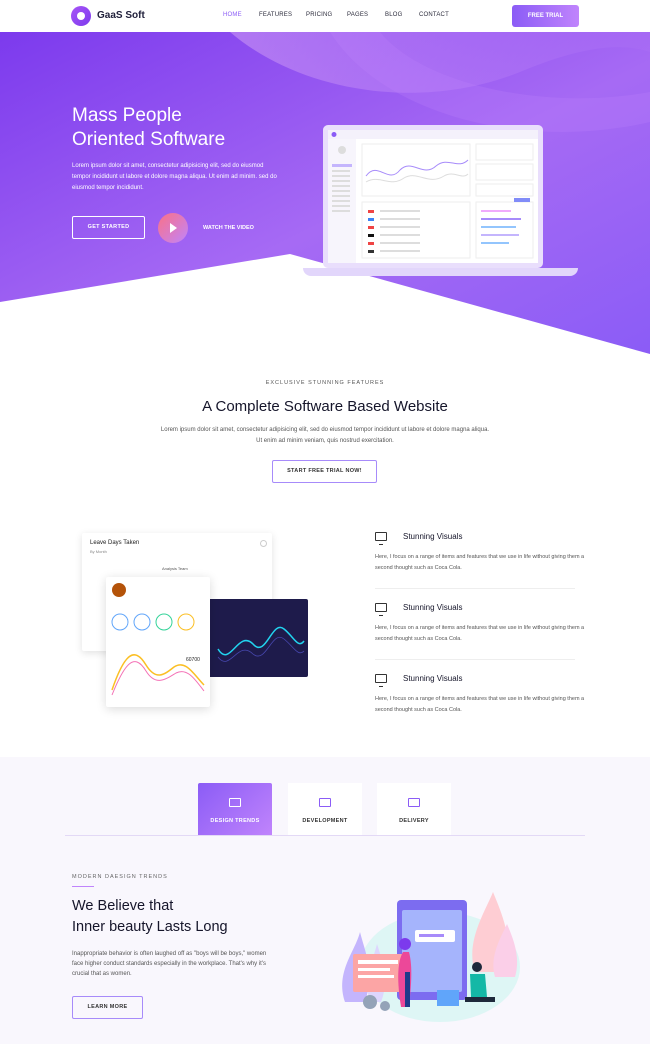  I want to click on design-trends-illustration, so click(431, 957).